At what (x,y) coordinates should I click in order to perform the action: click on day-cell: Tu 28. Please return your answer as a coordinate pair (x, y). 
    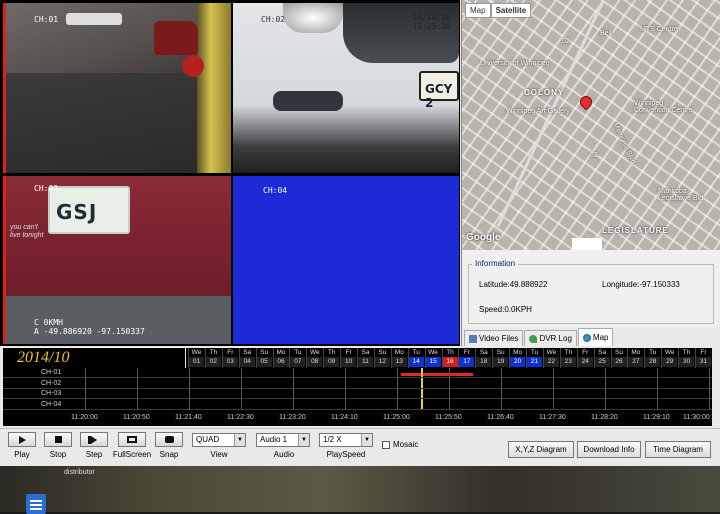
    Looking at the image, I should click on (652, 358).